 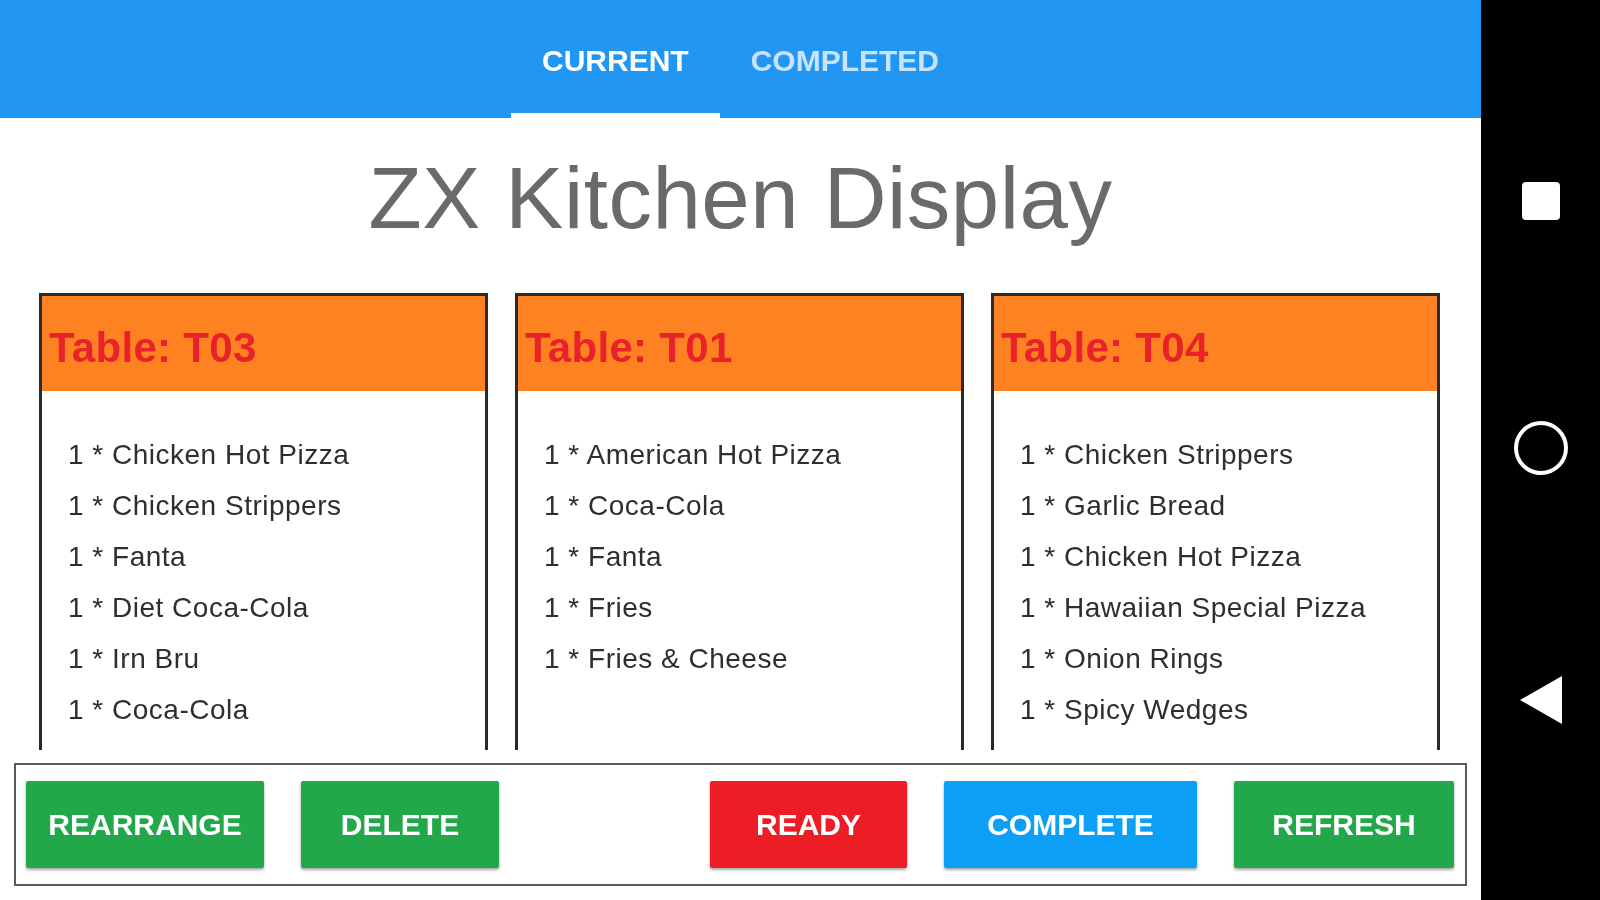 I want to click on back-icon, so click(x=1540, y=700).